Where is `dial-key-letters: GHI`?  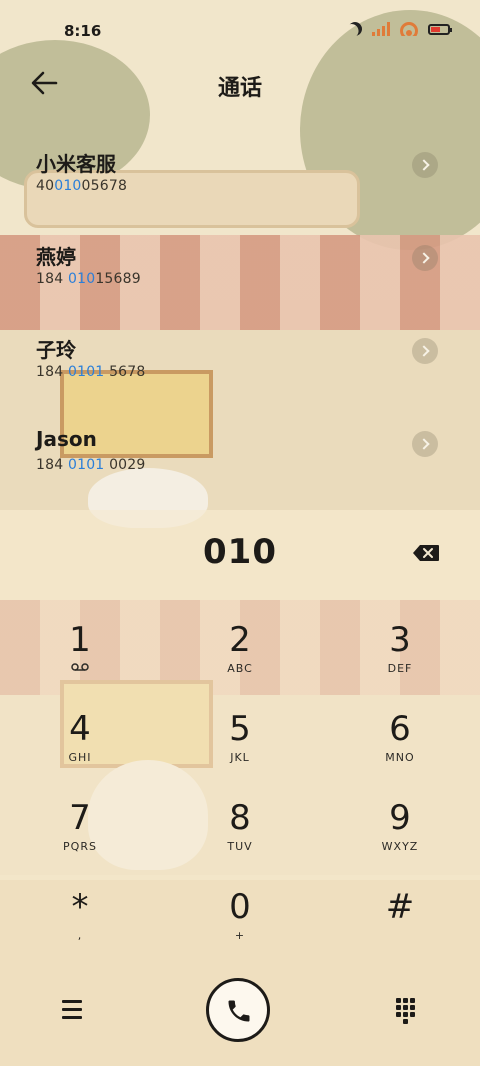
dial-key-letters: GHI is located at coordinates (80, 757).